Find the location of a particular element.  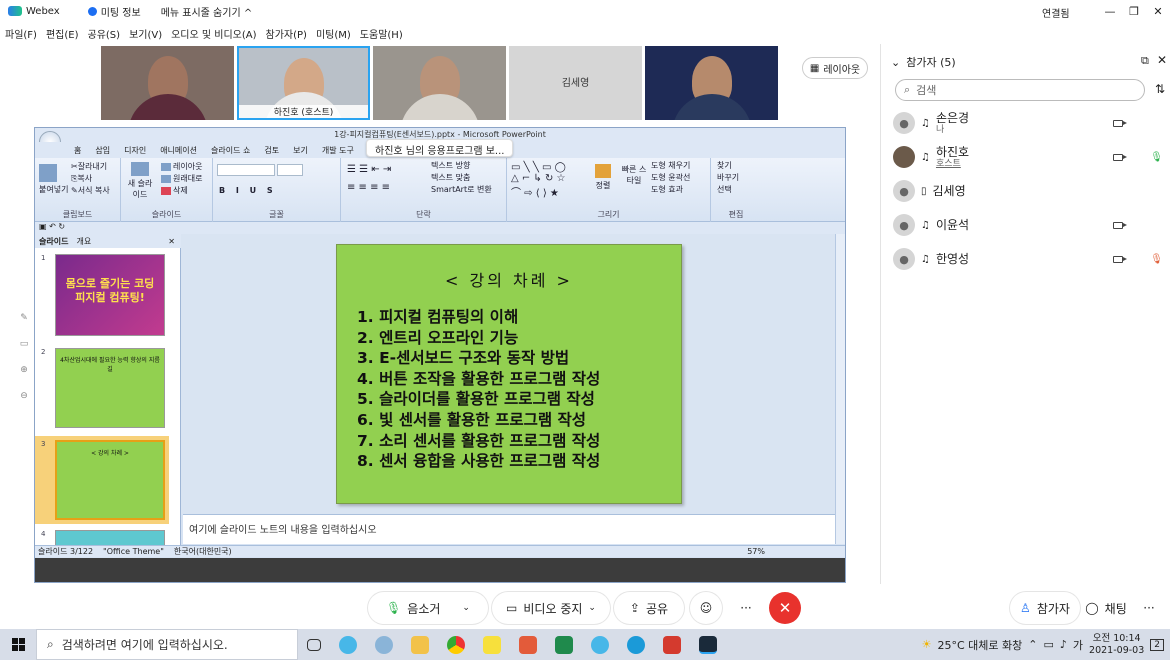

tab-slides: 슬라이드 is located at coordinates (53, 241).